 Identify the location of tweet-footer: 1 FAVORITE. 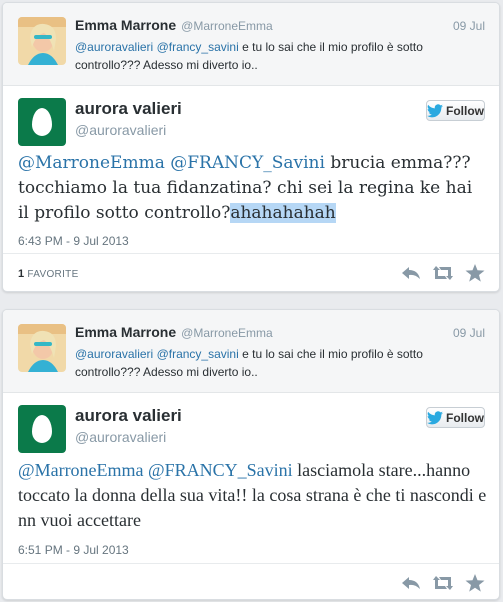
(251, 272).